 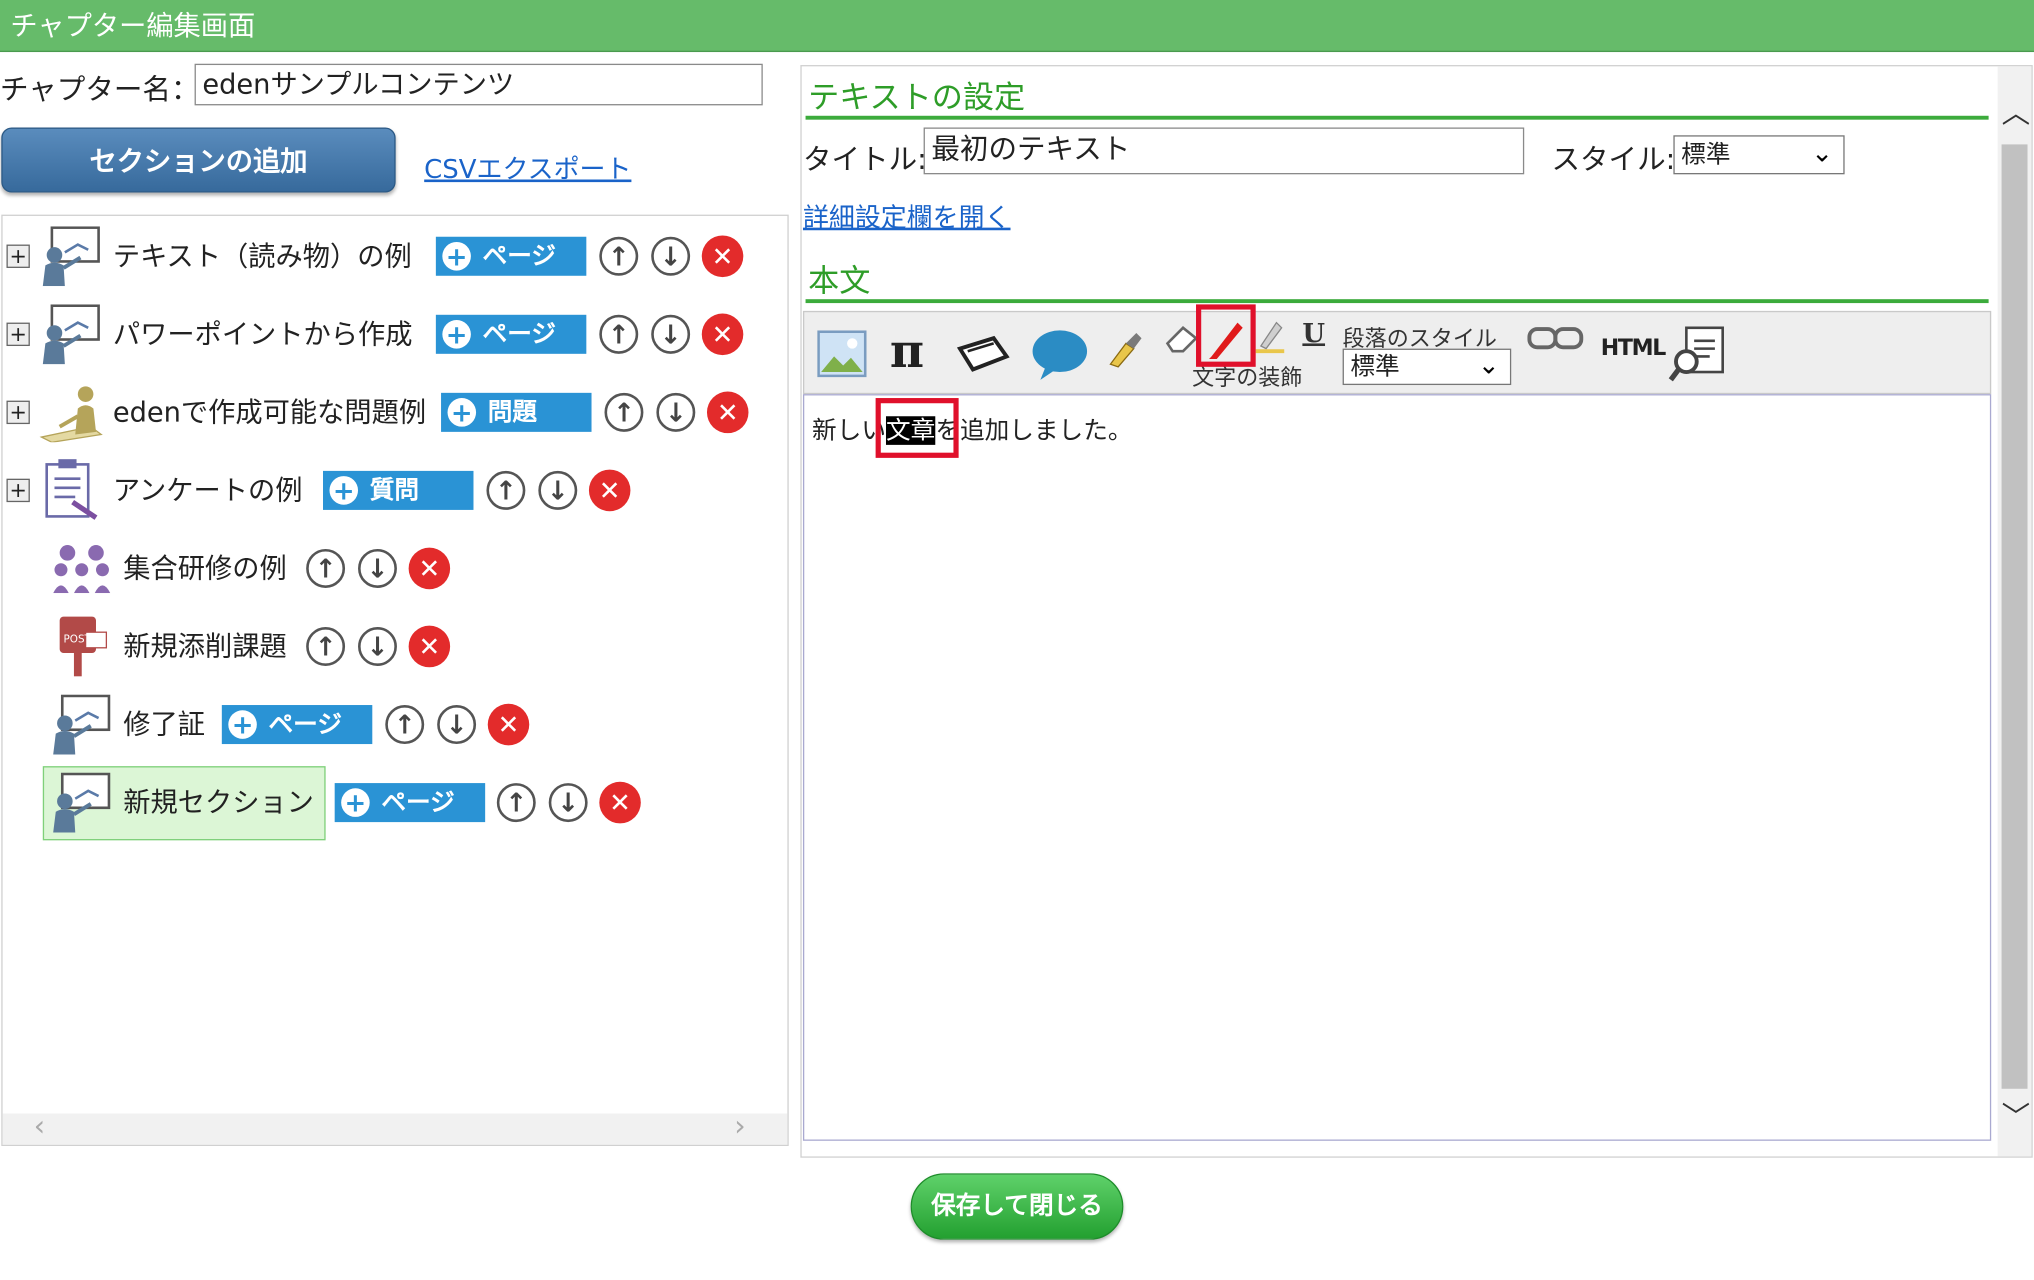 I want to click on section-label: アンケートの例, so click(x=208, y=489).